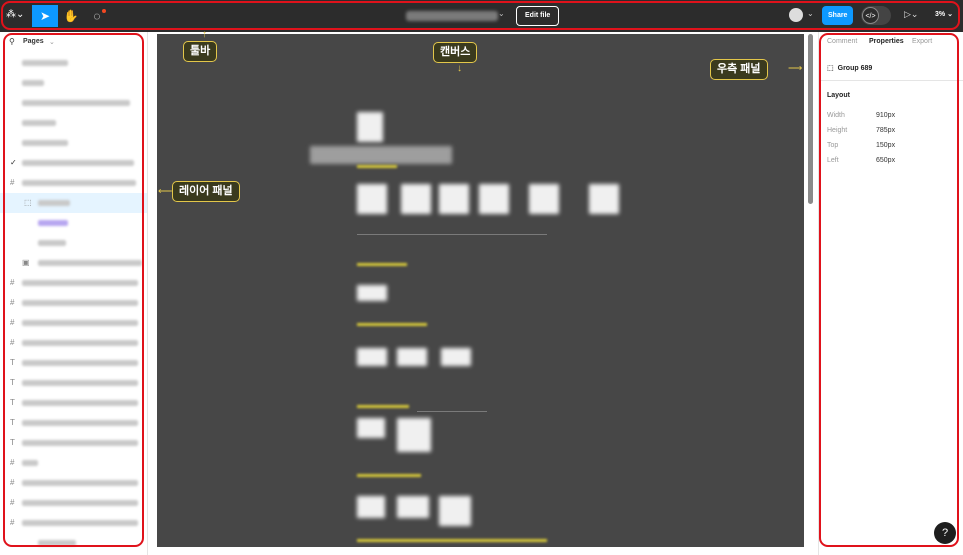  Describe the element at coordinates (842, 41) in the screenshot. I see `tab-comment: Comment` at that location.